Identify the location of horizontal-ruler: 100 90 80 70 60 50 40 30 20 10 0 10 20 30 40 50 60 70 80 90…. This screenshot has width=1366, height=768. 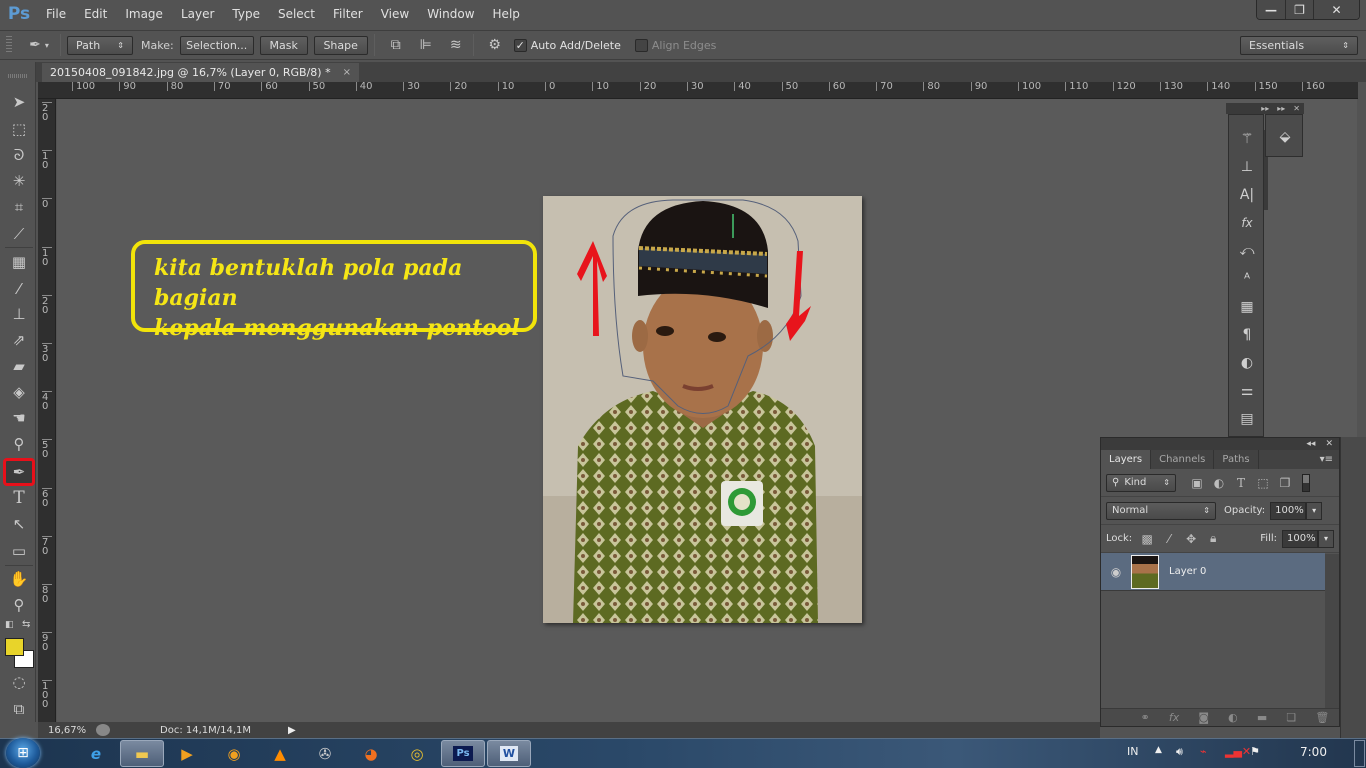
(698, 90).